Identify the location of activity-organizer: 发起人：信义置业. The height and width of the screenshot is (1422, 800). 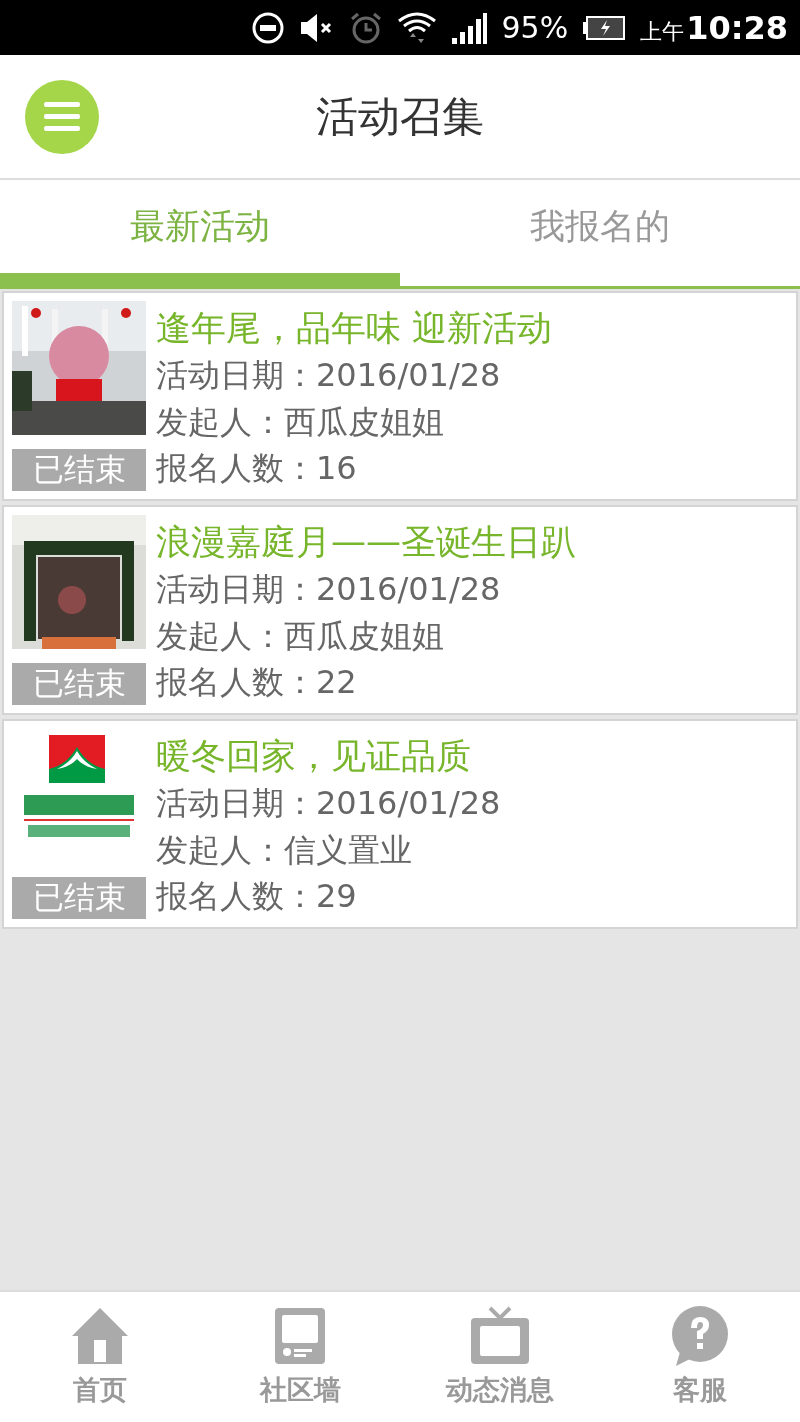
(284, 850).